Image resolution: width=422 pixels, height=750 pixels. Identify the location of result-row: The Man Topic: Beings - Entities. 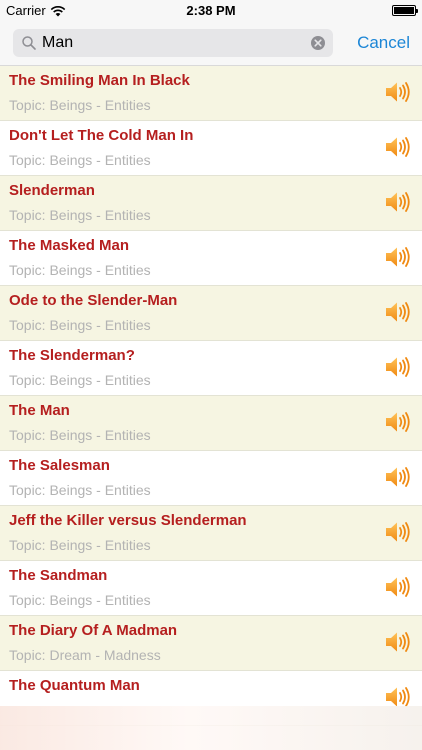
(211, 423).